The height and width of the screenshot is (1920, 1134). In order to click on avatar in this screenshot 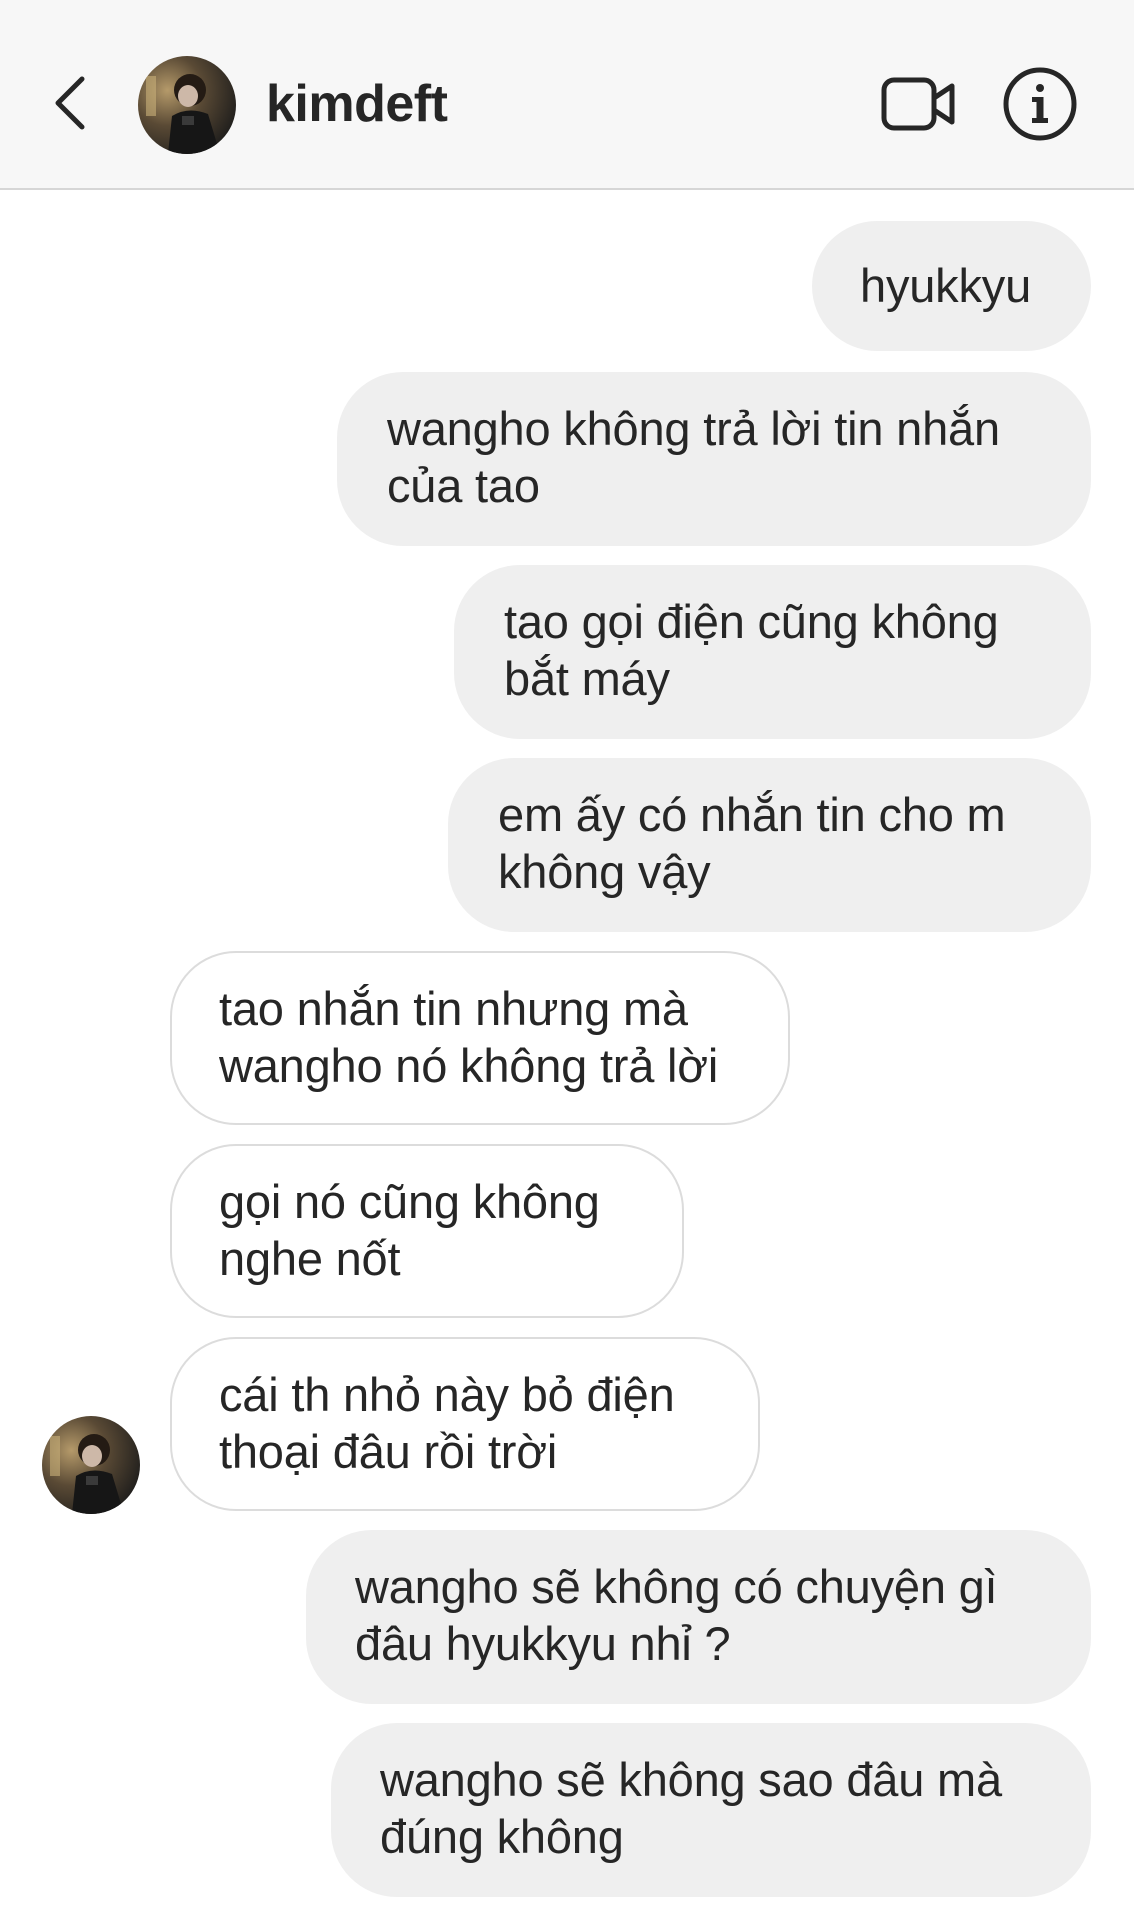, I will do `click(187, 105)`.